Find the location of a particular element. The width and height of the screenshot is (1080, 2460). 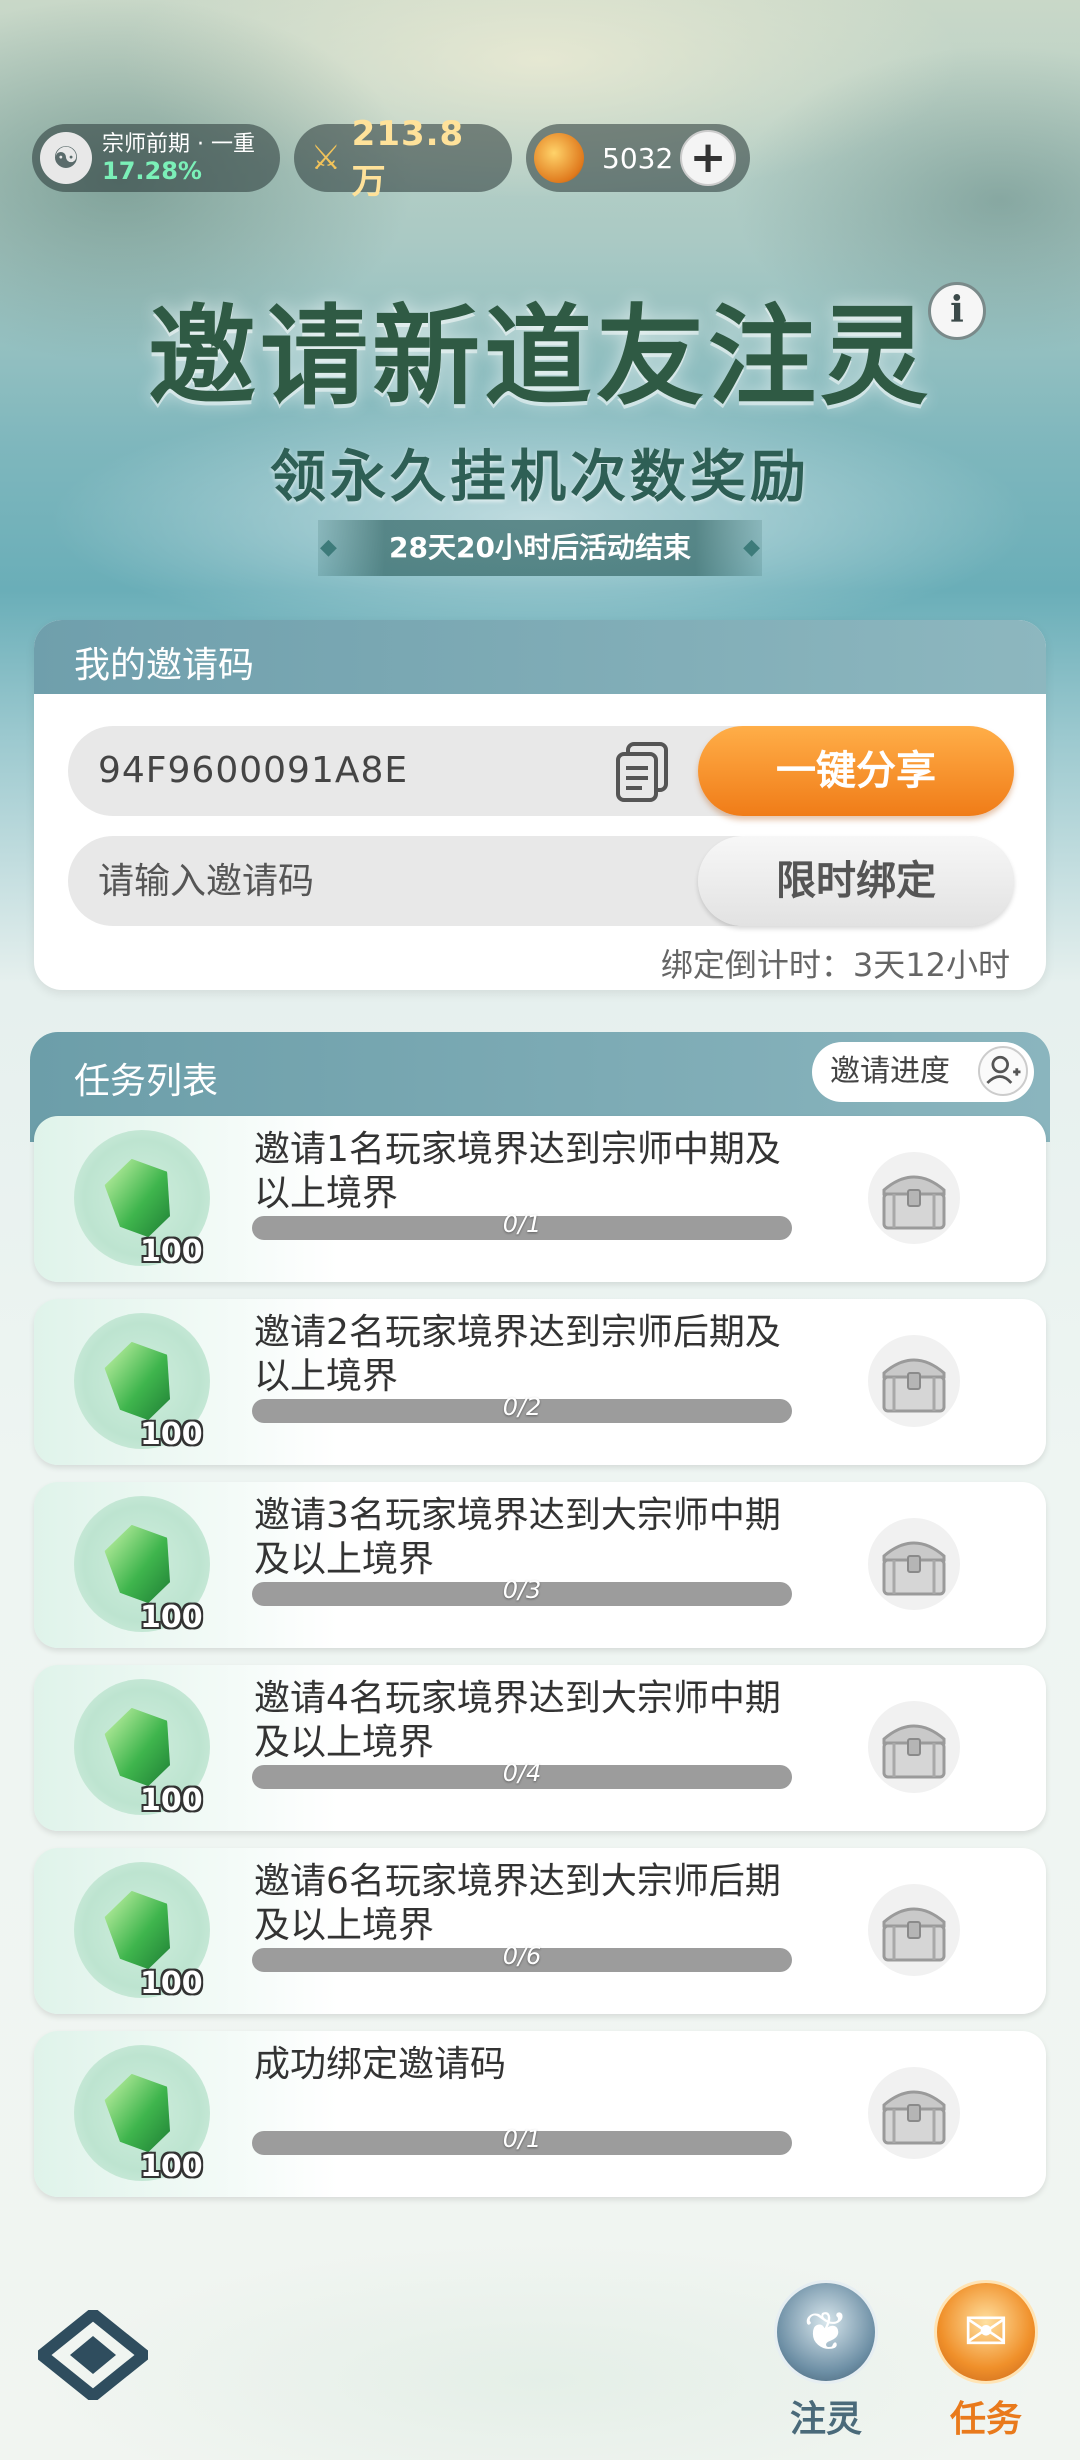

task-row: 100 邀请3名玩家境界达到大宗师中期及以上境界 0/3 is located at coordinates (540, 1565).